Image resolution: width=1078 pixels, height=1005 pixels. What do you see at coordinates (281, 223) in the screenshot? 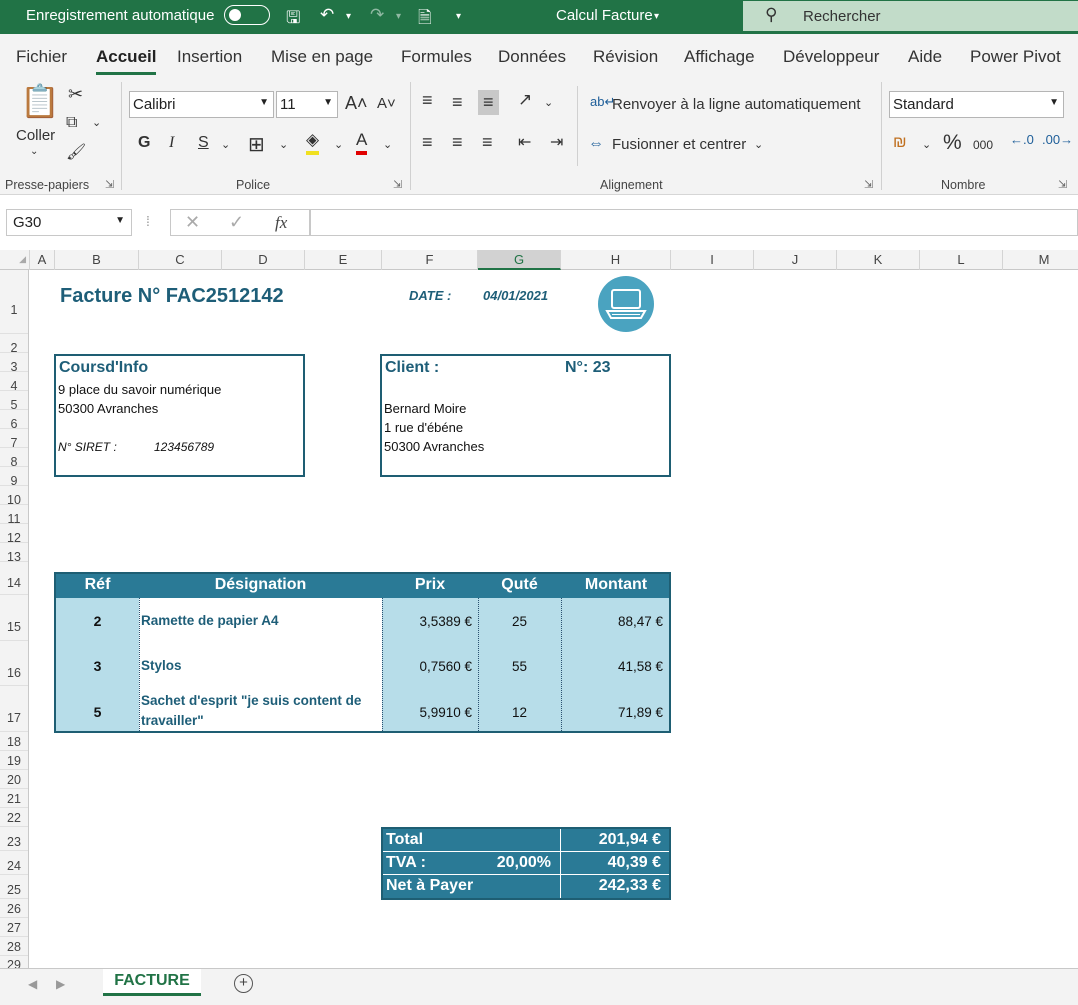
I see `insert-function-icon: fx` at bounding box center [281, 223].